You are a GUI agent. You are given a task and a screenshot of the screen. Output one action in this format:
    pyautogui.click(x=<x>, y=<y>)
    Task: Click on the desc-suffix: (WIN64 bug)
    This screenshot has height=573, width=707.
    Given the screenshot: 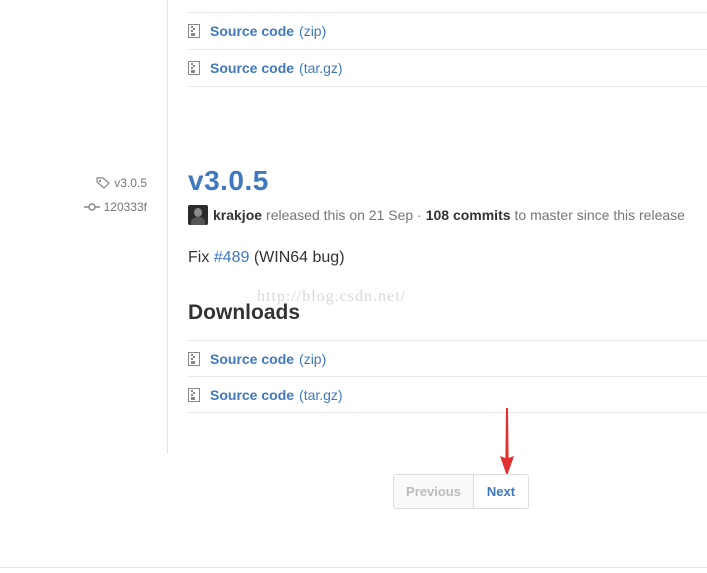 What is the action you would take?
    pyautogui.click(x=299, y=257)
    